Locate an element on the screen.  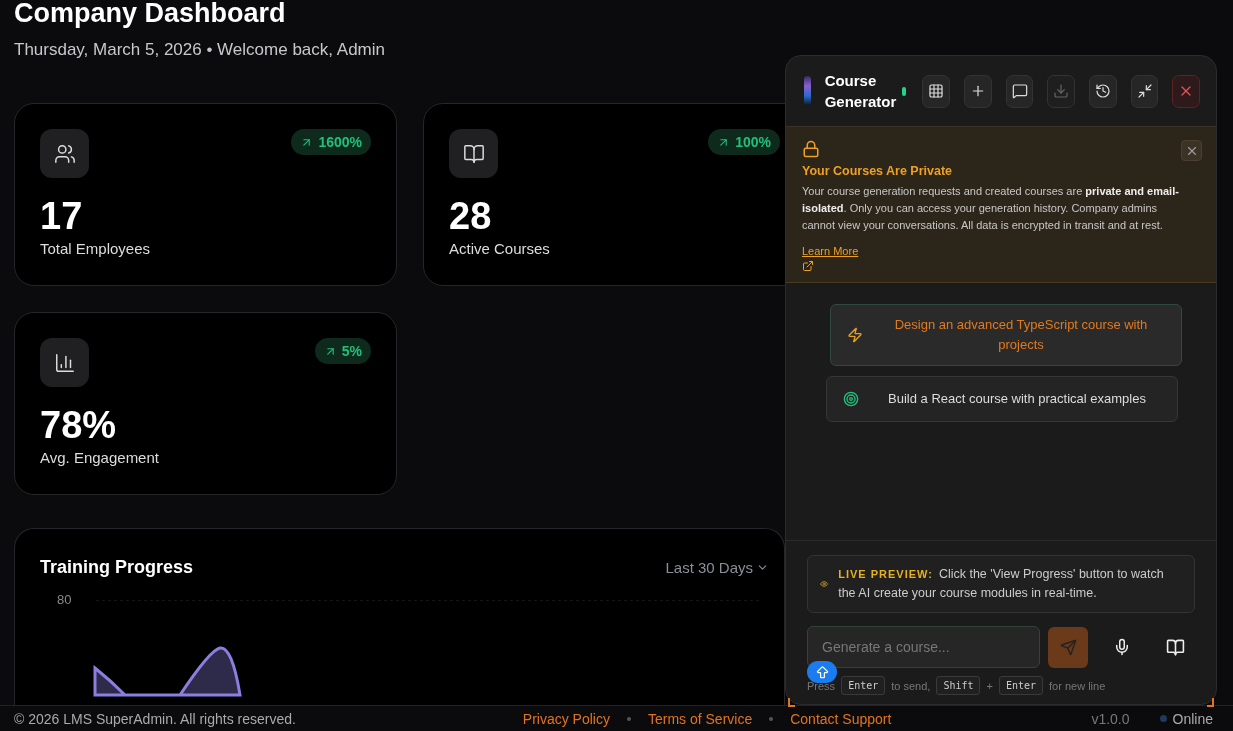
hint-text: for new line is located at coordinates (1077, 685).